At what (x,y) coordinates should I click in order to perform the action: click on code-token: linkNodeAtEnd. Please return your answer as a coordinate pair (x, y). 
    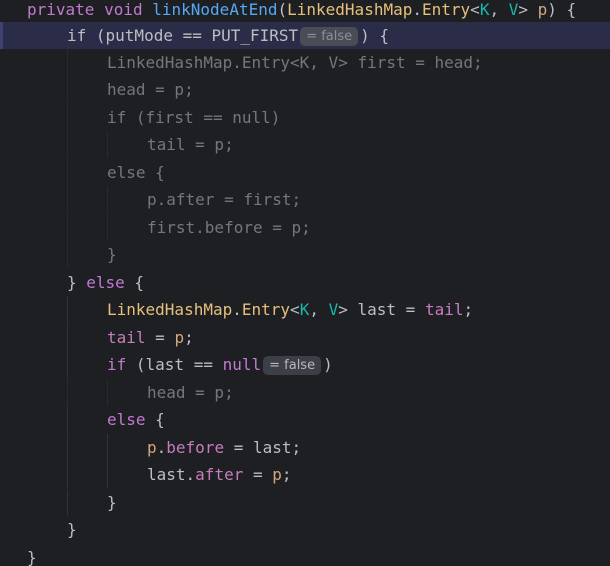
    Looking at the image, I should click on (215, 9).